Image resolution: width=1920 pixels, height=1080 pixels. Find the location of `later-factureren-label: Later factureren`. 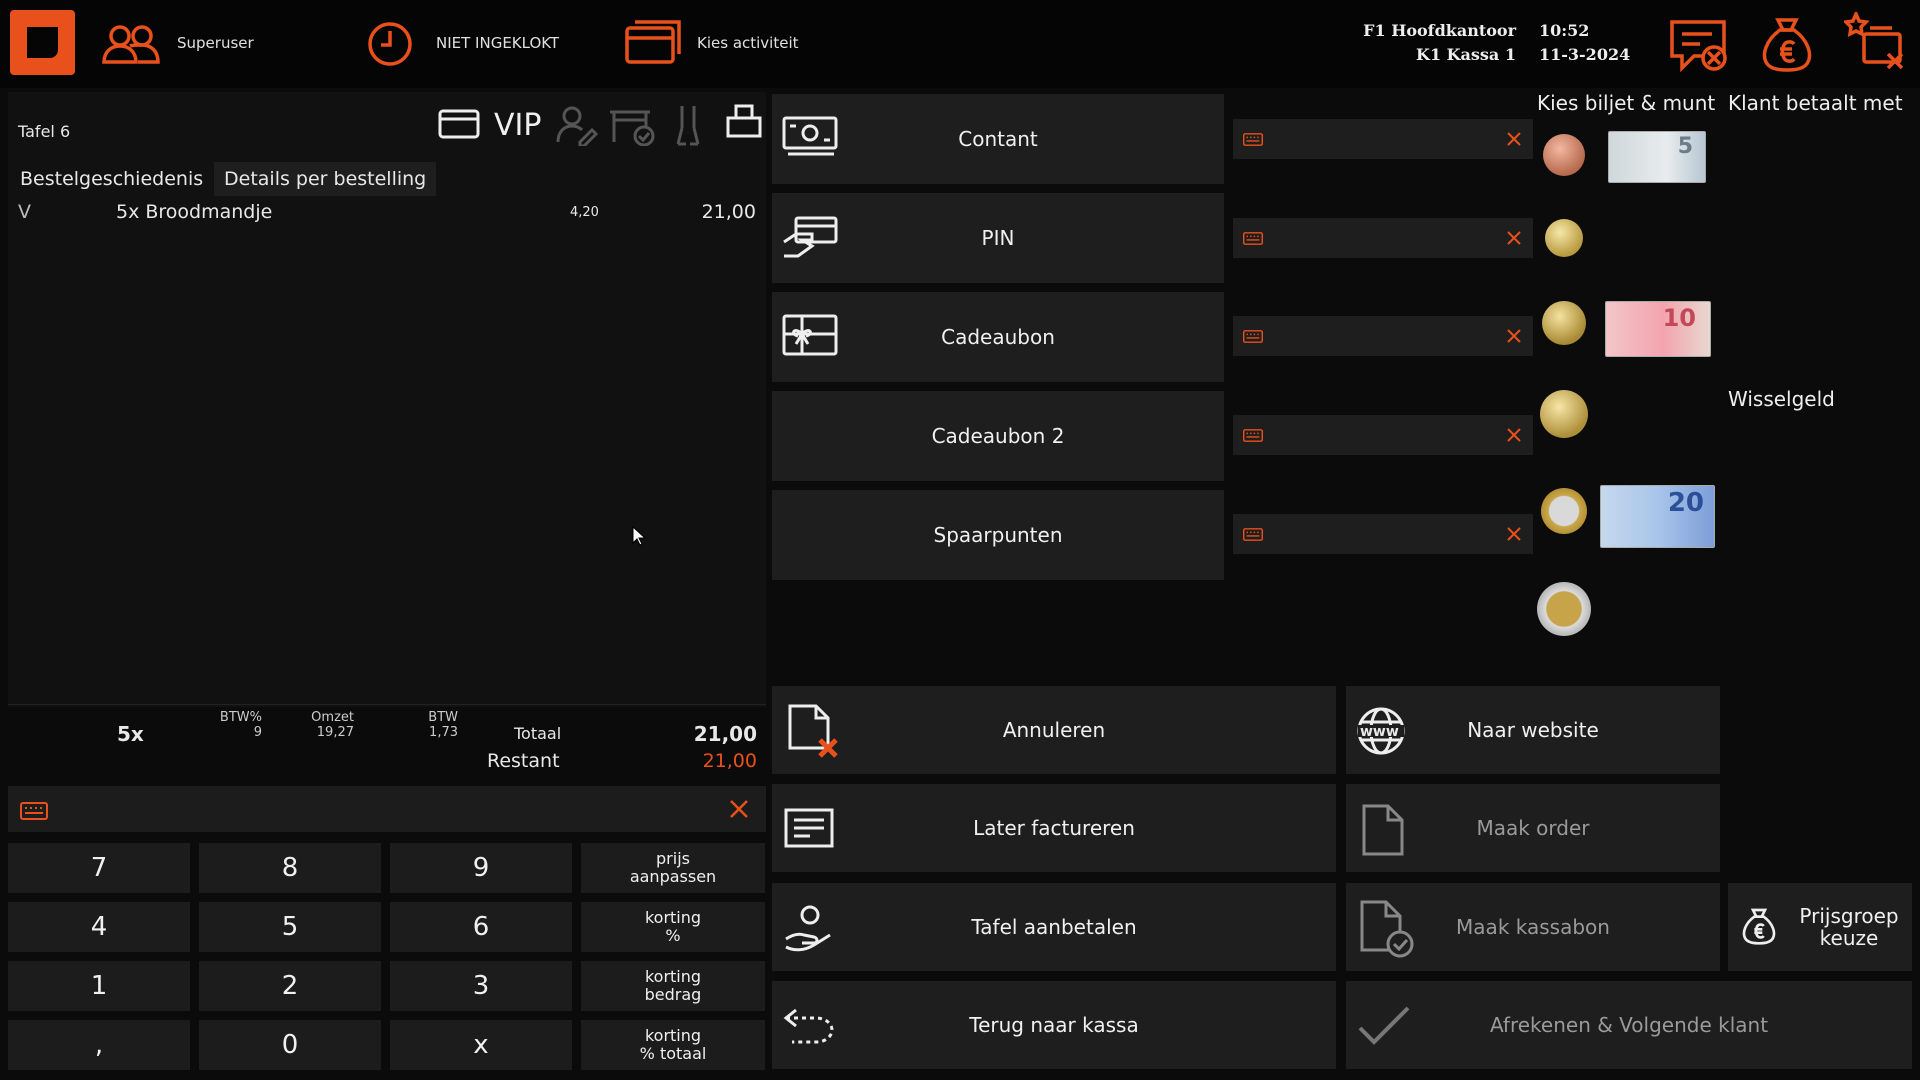

later-factureren-label: Later factureren is located at coordinates (1054, 828).